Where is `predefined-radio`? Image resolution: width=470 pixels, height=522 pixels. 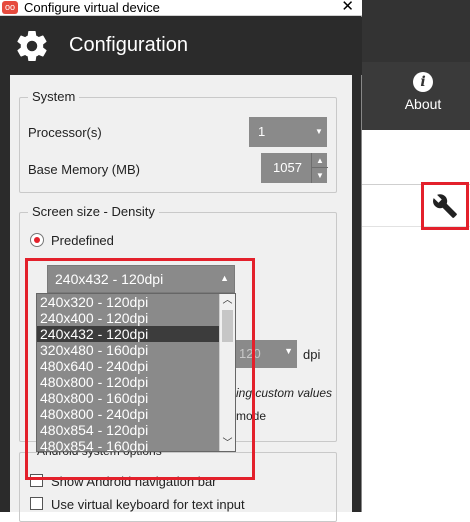 predefined-radio is located at coordinates (37, 240).